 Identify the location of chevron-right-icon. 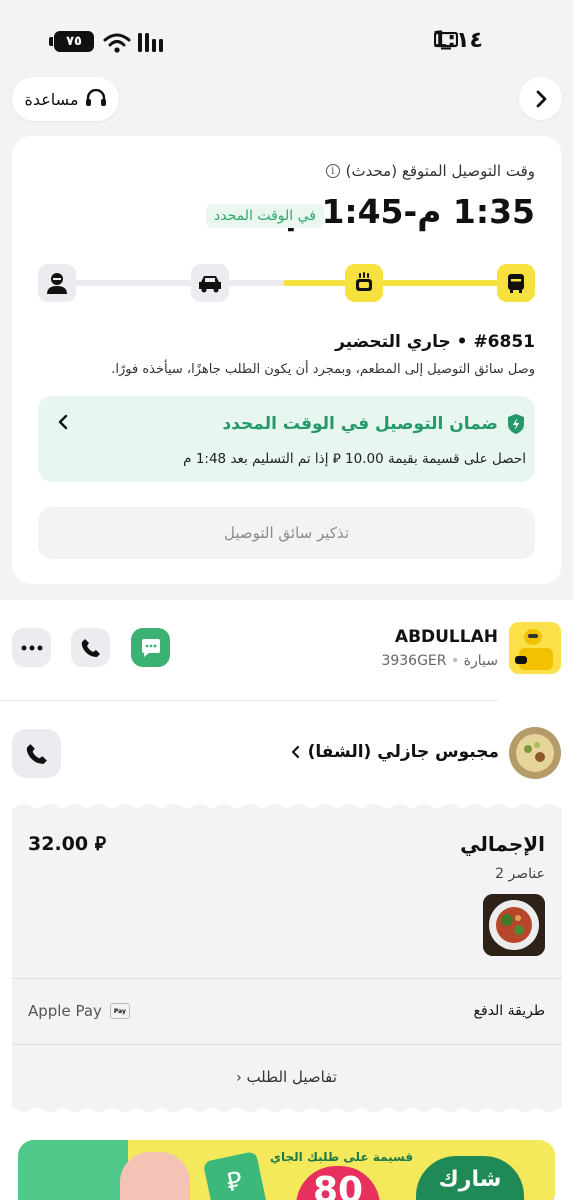
(541, 98).